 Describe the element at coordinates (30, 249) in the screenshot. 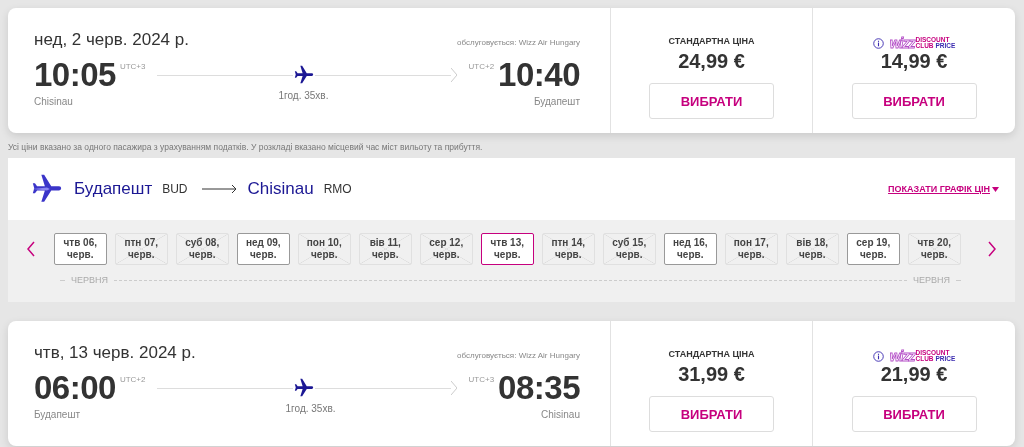

I see `chevron-left-icon` at that location.